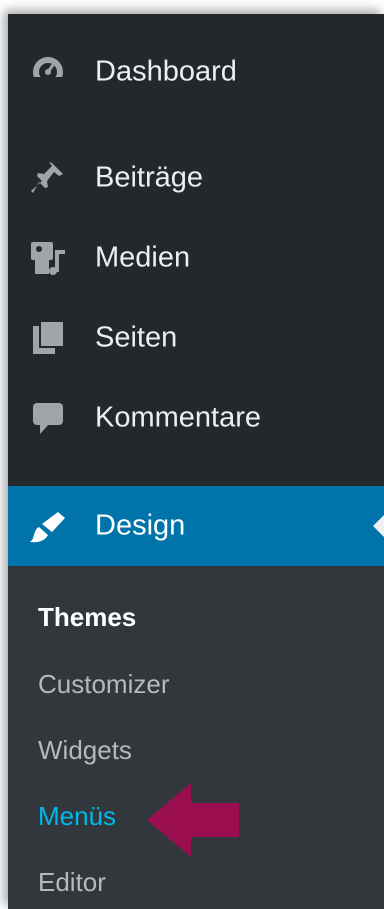 This screenshot has height=909, width=384. Describe the element at coordinates (178, 417) in the screenshot. I see `menu-item-label: Kommentare` at that location.